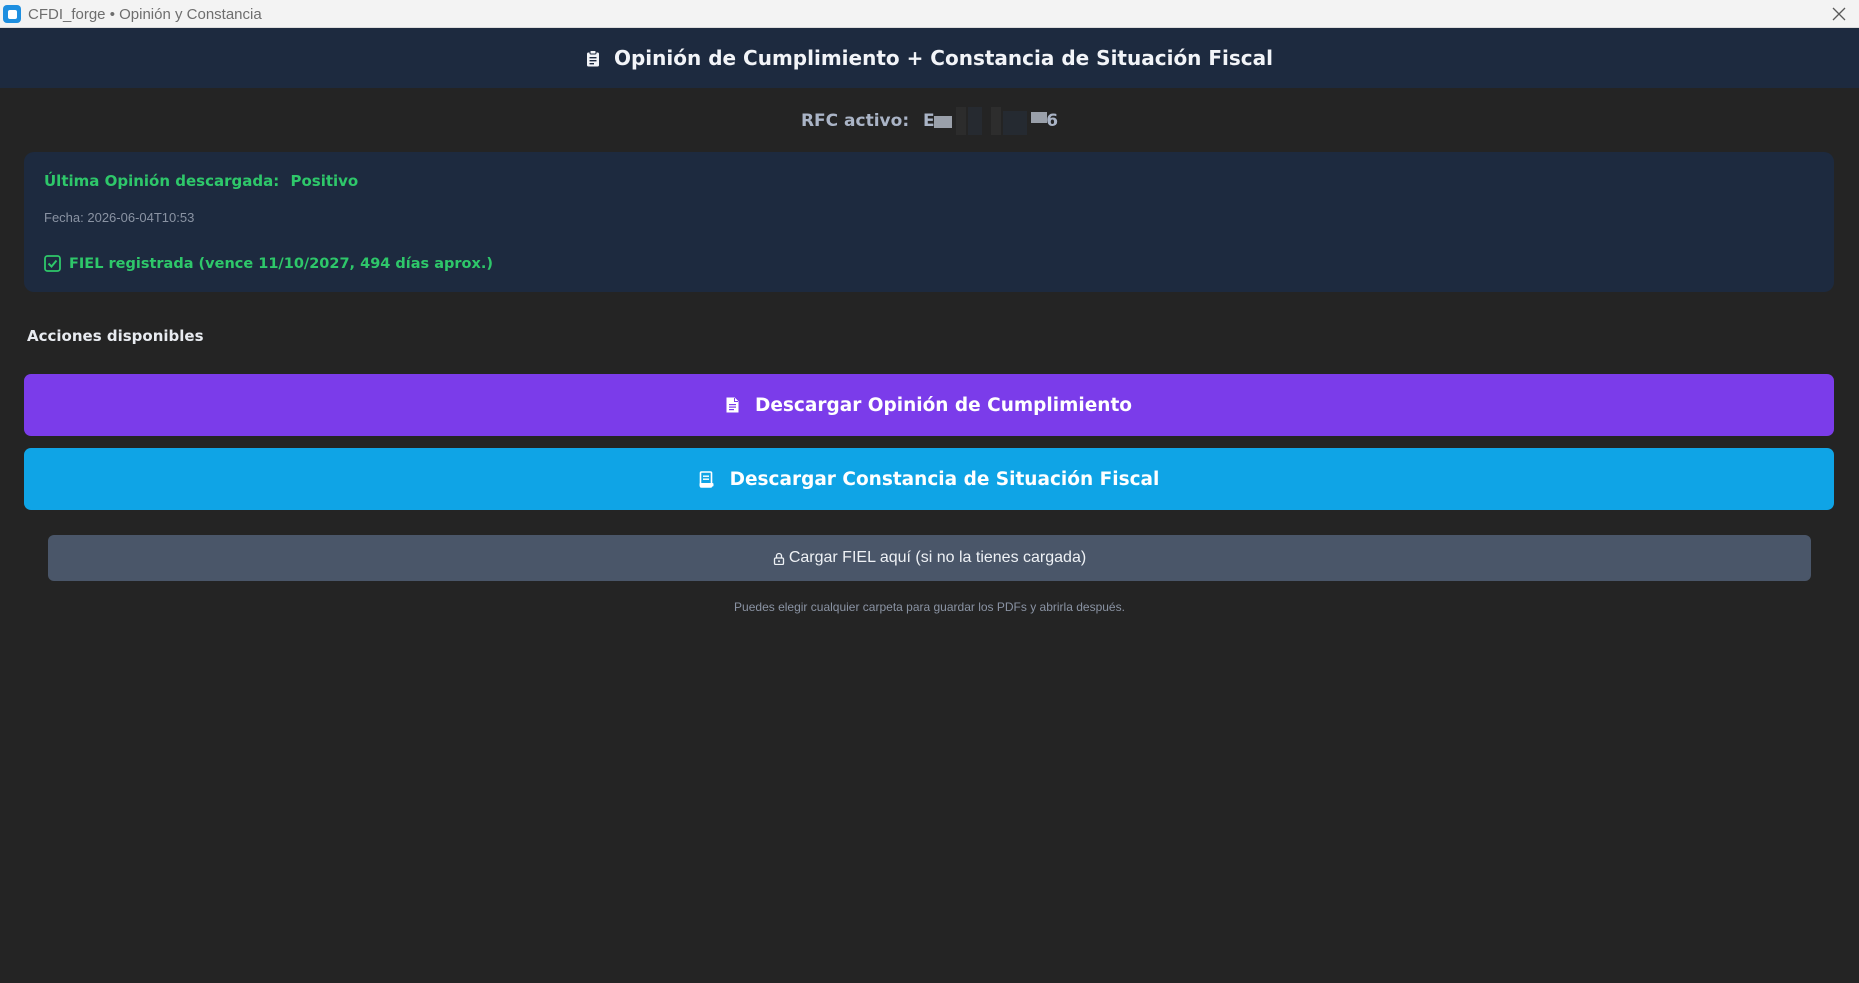 This screenshot has height=983, width=1859. Describe the element at coordinates (779, 558) in the screenshot. I see `lock-icon` at that location.